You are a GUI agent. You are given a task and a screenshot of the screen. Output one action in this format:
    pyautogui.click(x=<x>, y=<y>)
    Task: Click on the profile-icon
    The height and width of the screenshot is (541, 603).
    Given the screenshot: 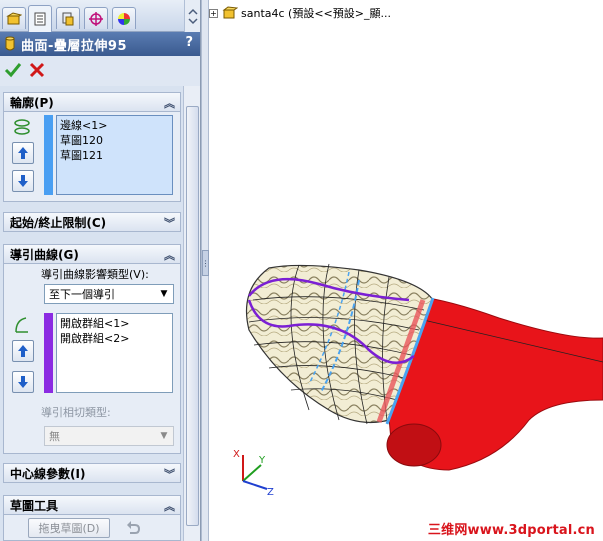 What is the action you would take?
    pyautogui.click(x=22, y=127)
    